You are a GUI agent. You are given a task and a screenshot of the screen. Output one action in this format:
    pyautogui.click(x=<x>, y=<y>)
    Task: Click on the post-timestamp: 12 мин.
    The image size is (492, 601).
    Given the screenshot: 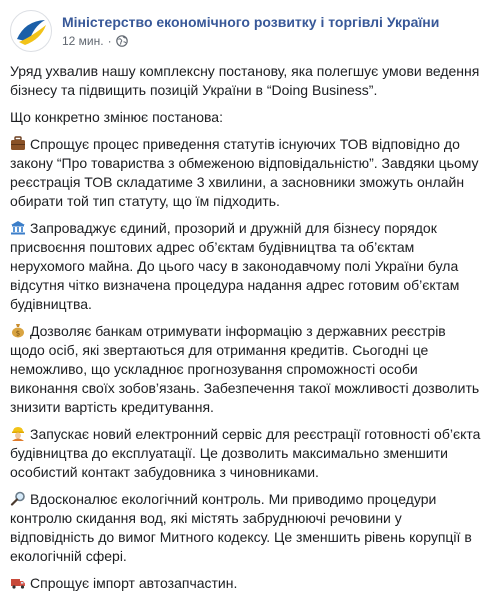 What is the action you would take?
    pyautogui.click(x=83, y=41)
    